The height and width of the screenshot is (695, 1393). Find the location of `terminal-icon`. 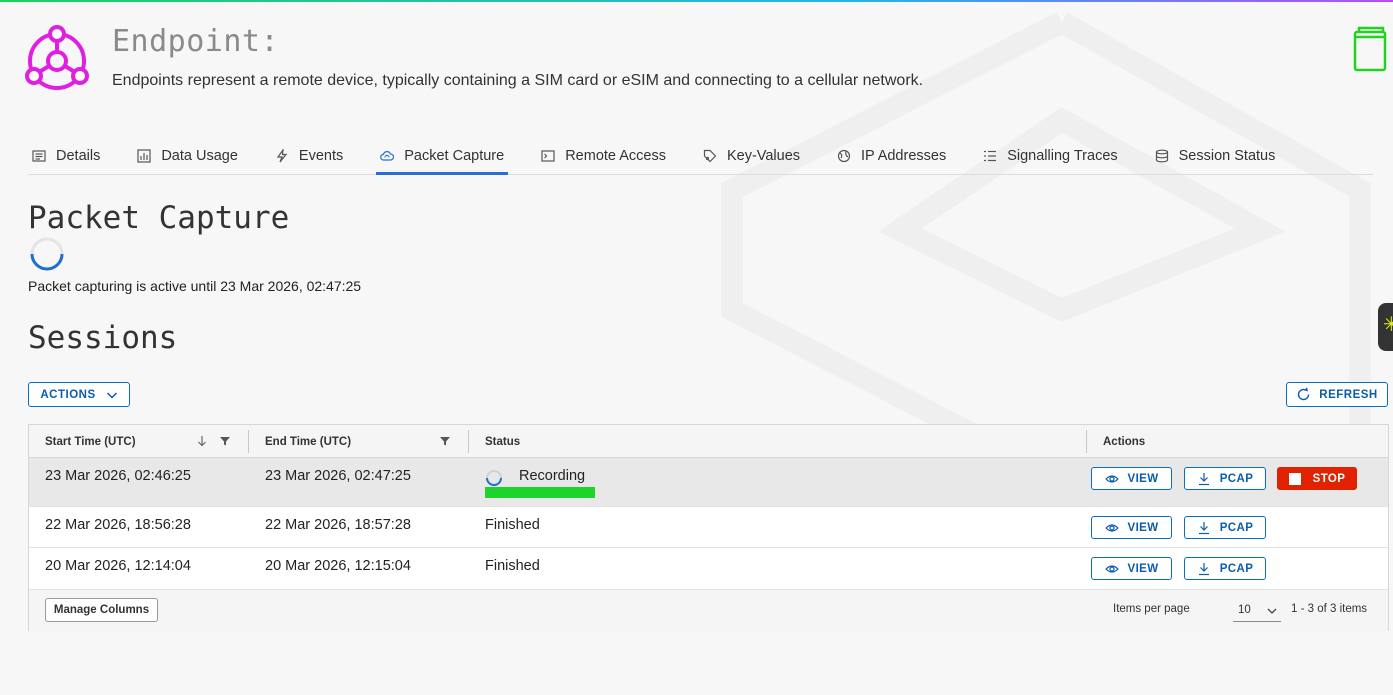

terminal-icon is located at coordinates (548, 156).